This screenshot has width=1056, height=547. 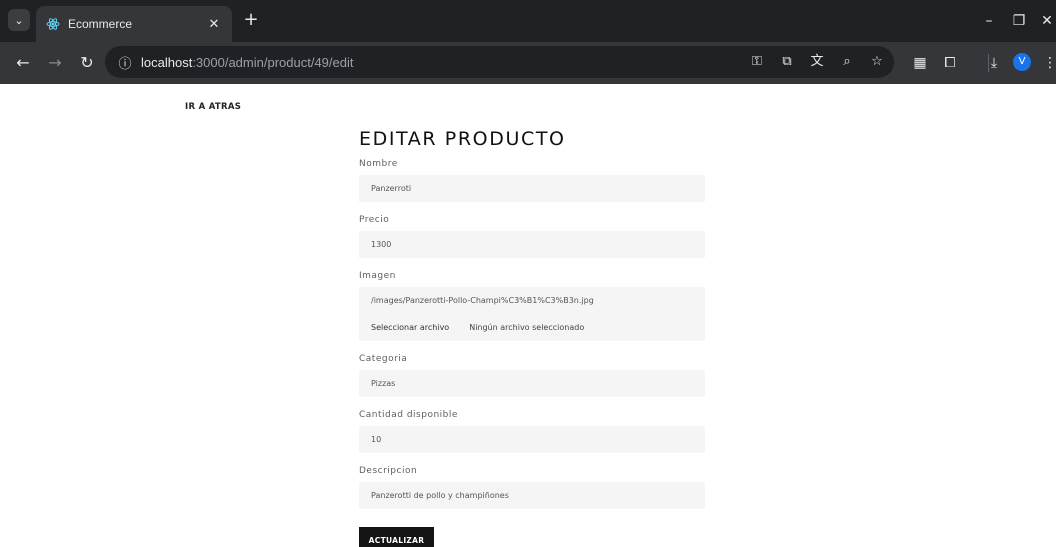 I want to click on back-arrow-icon: ←, so click(x=23, y=63).